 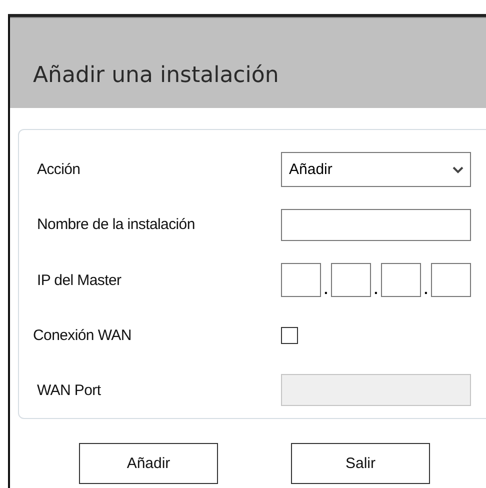 What do you see at coordinates (79, 280) in the screenshot?
I see `field-label: IP del Master` at bounding box center [79, 280].